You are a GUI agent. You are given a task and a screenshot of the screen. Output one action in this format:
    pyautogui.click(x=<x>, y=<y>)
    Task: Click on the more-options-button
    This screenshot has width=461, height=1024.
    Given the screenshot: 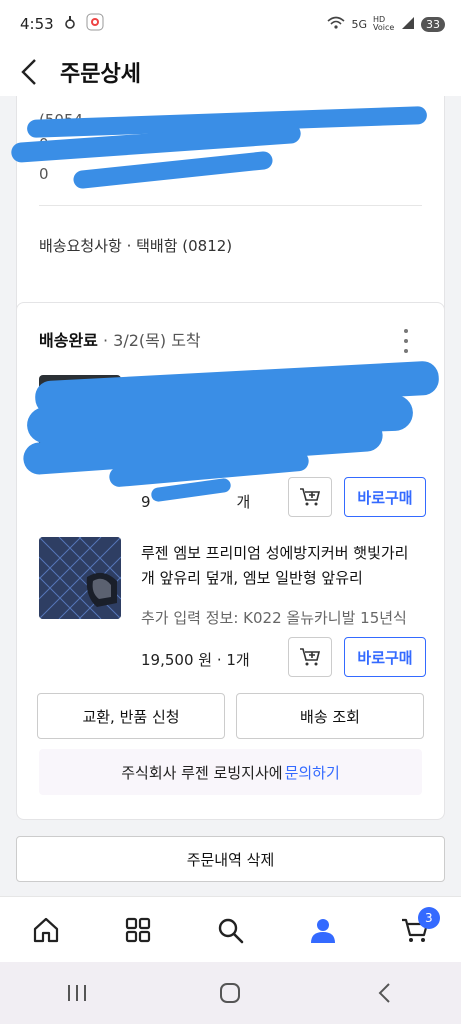 What is the action you would take?
    pyautogui.click(x=406, y=341)
    